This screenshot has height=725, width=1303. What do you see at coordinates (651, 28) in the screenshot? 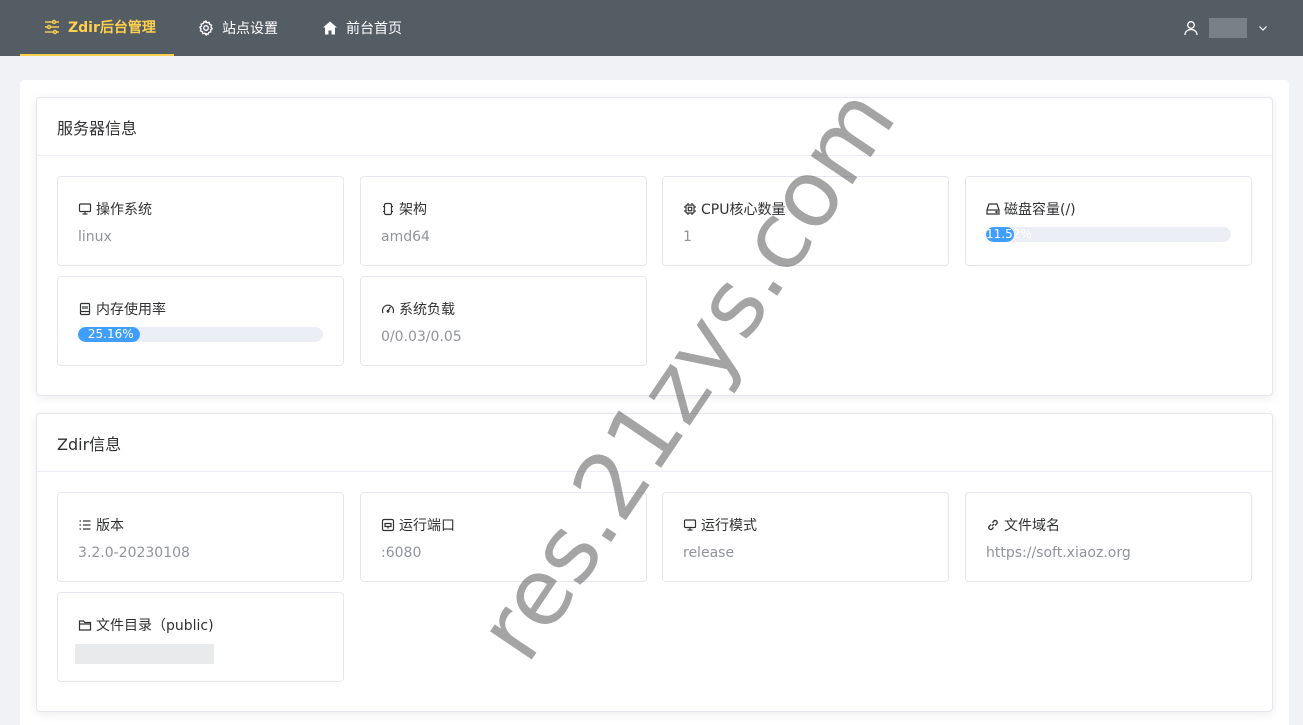
I see `top-nav-bar: Zdir后台管理 站点设置 前台首页` at bounding box center [651, 28].